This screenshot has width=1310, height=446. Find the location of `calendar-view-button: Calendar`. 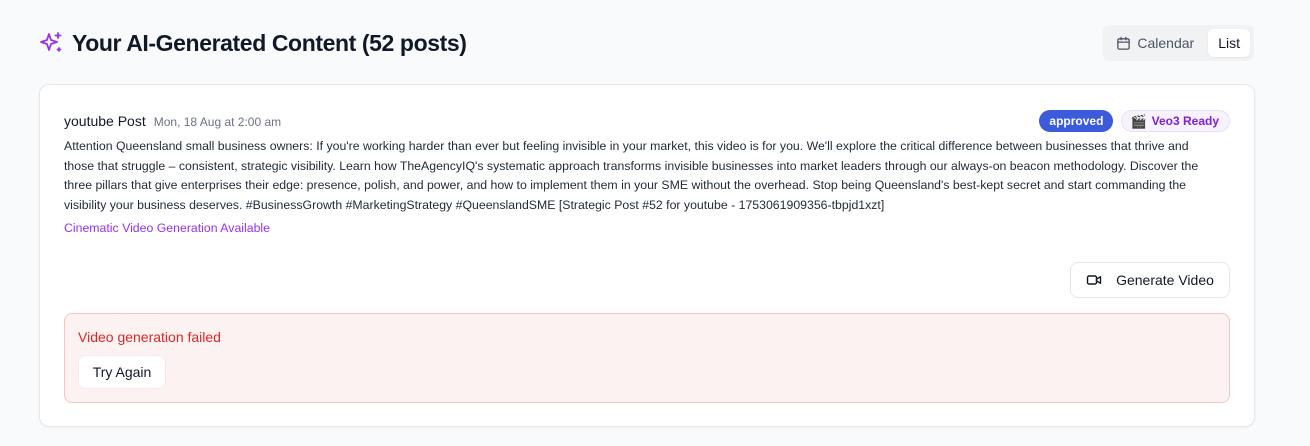

calendar-view-button: Calendar is located at coordinates (1155, 43).